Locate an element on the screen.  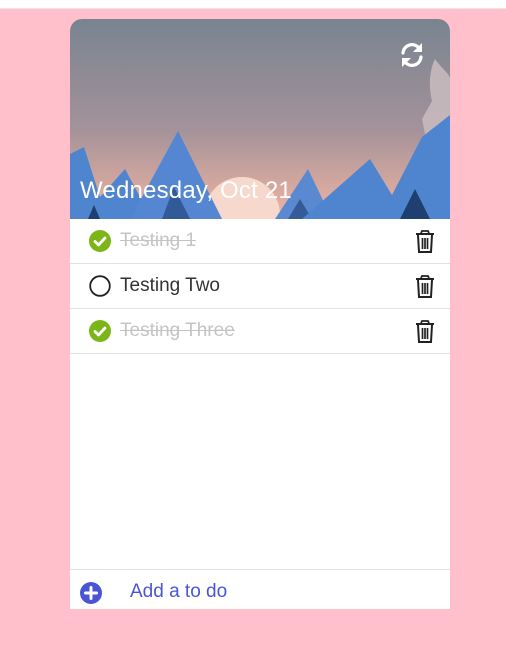
todo-item: Testing Three is located at coordinates (260, 331).